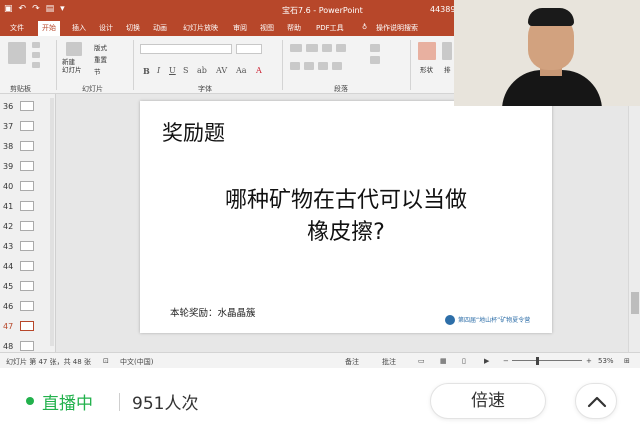 The height and width of the screenshot is (427, 640). Describe the element at coordinates (100, 59) in the screenshot. I see `reset-button: 重置` at that location.